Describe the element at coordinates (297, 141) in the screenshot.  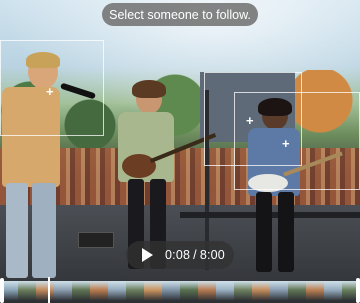
I see `face-select-box-right` at that location.